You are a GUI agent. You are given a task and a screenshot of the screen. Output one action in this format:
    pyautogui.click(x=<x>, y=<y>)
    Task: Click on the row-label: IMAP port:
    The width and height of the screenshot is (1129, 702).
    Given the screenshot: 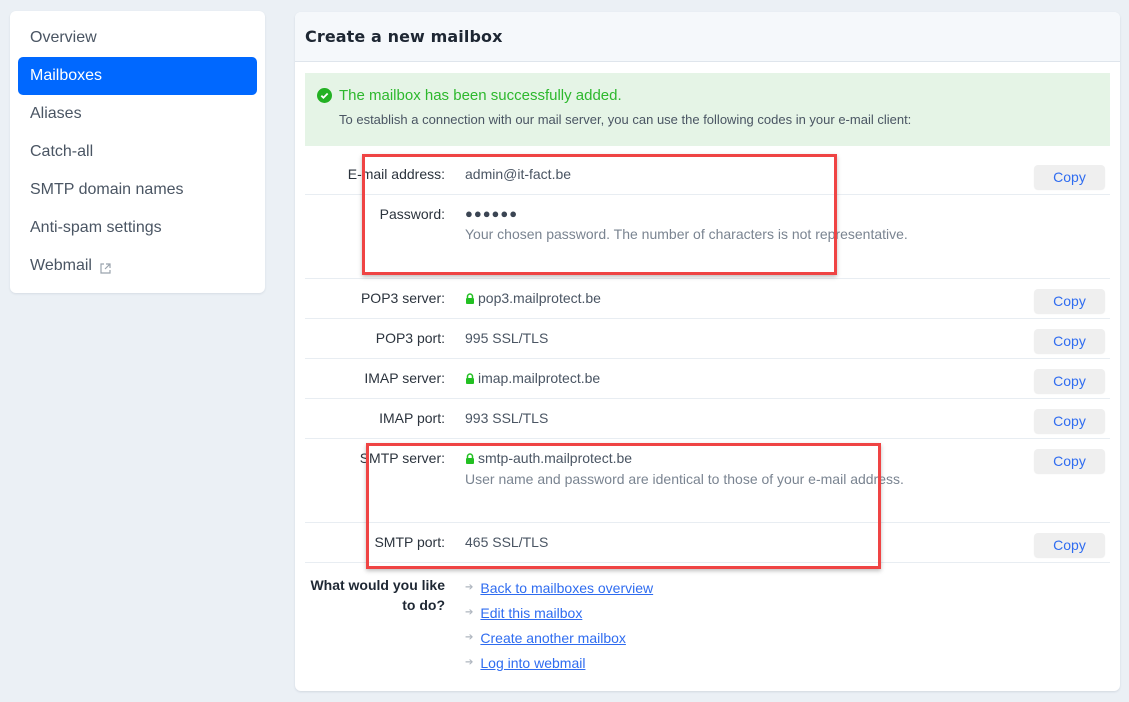 What is the action you would take?
    pyautogui.click(x=412, y=418)
    